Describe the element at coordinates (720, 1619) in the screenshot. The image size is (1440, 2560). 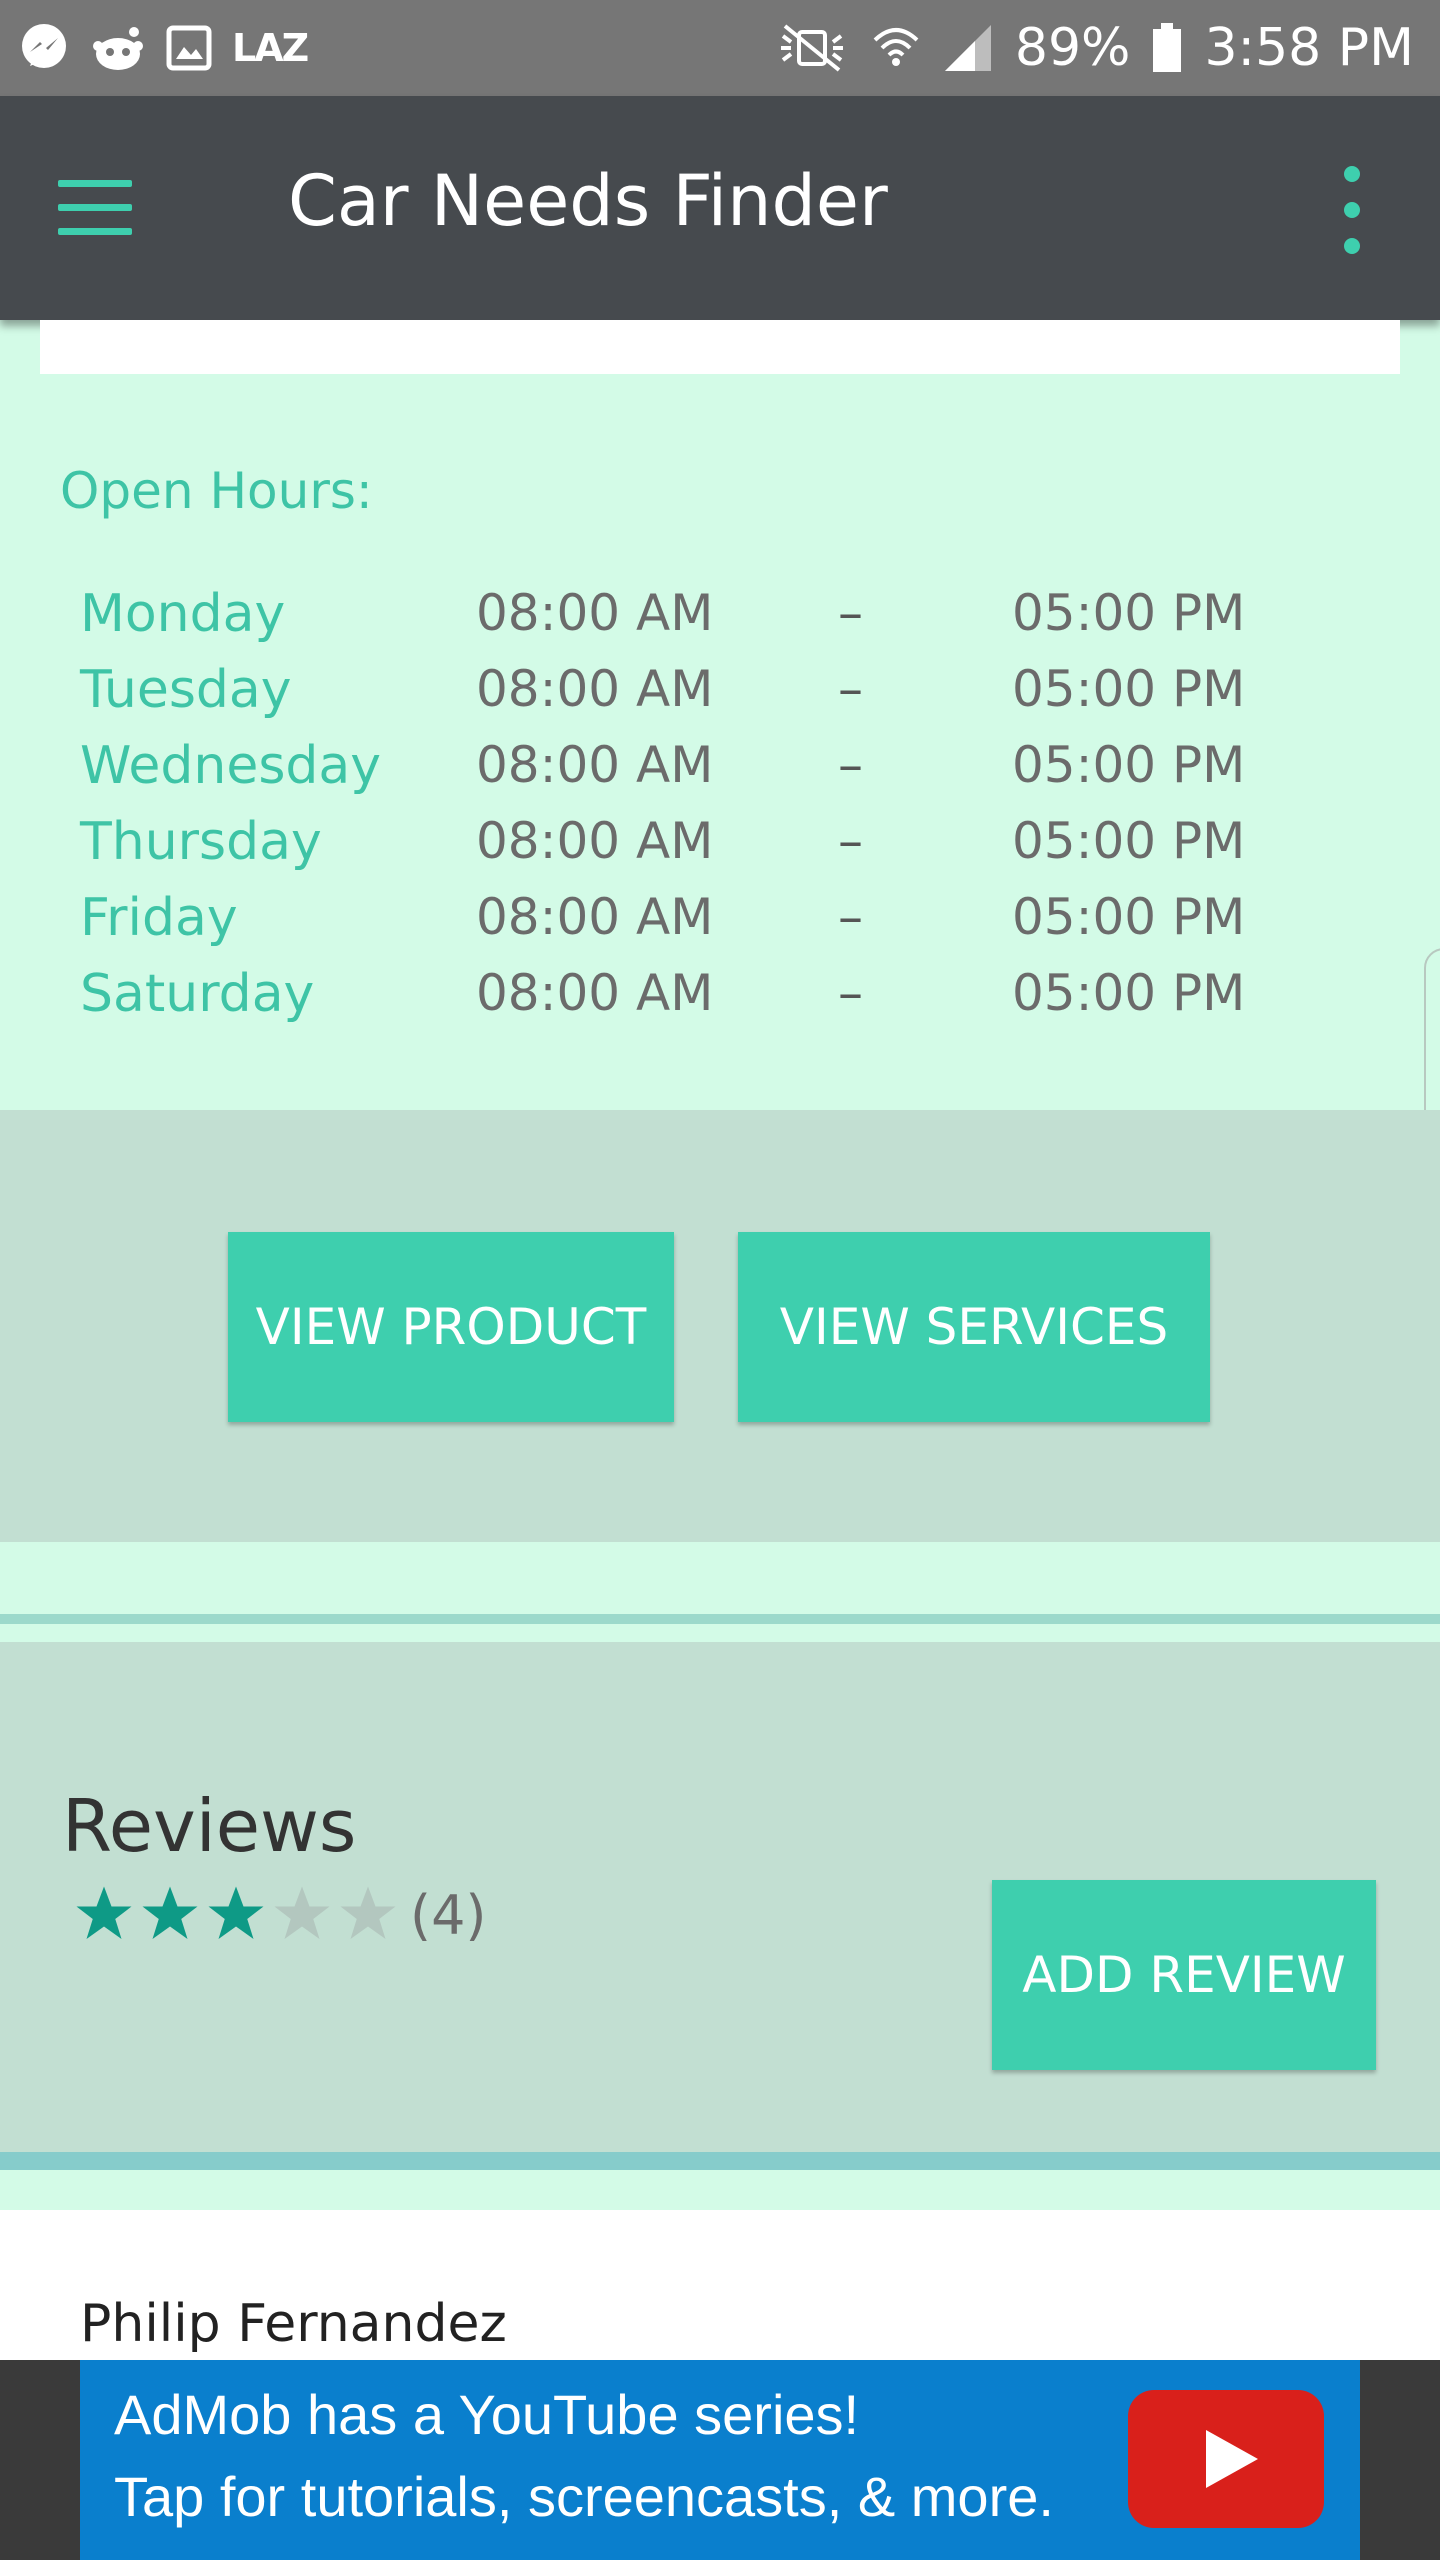
I see `card-divider` at that location.